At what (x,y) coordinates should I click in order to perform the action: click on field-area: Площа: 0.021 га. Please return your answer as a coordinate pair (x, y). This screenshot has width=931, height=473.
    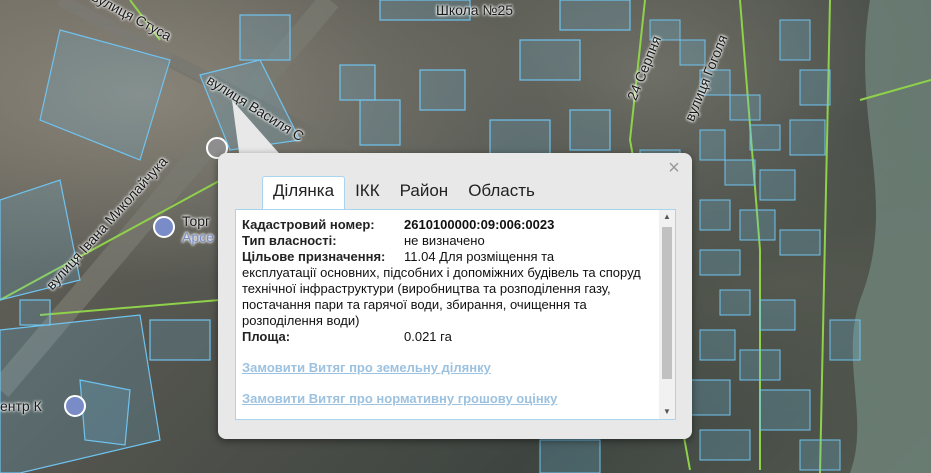
    Looking at the image, I should click on (452, 337).